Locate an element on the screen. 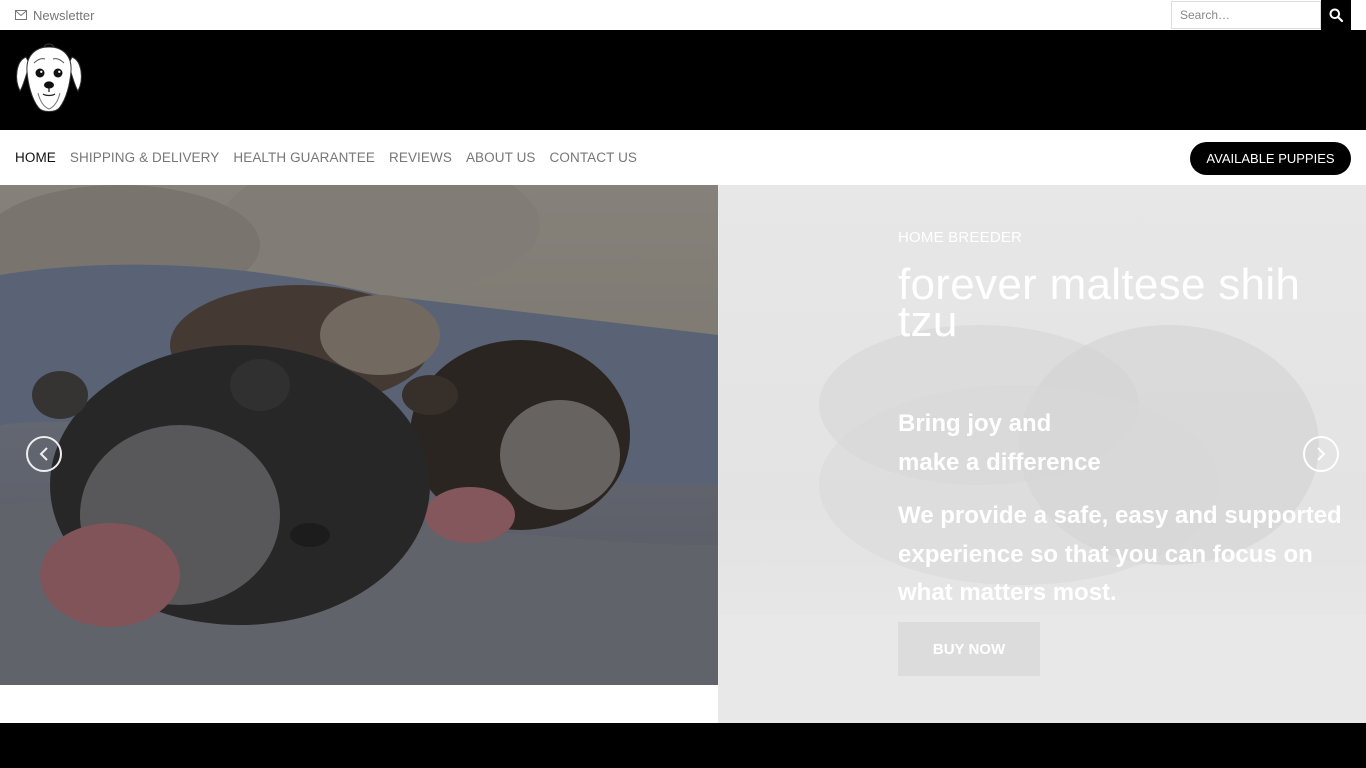  search-icon is located at coordinates (1336, 15).